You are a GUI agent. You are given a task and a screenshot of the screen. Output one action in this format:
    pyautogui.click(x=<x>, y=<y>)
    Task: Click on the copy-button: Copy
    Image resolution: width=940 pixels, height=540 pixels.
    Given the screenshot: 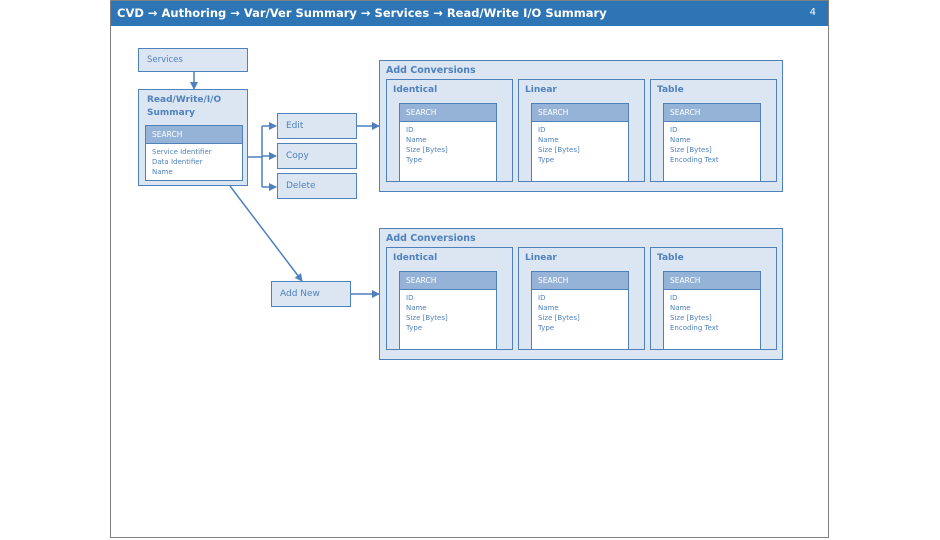 What is the action you would take?
    pyautogui.click(x=317, y=156)
    